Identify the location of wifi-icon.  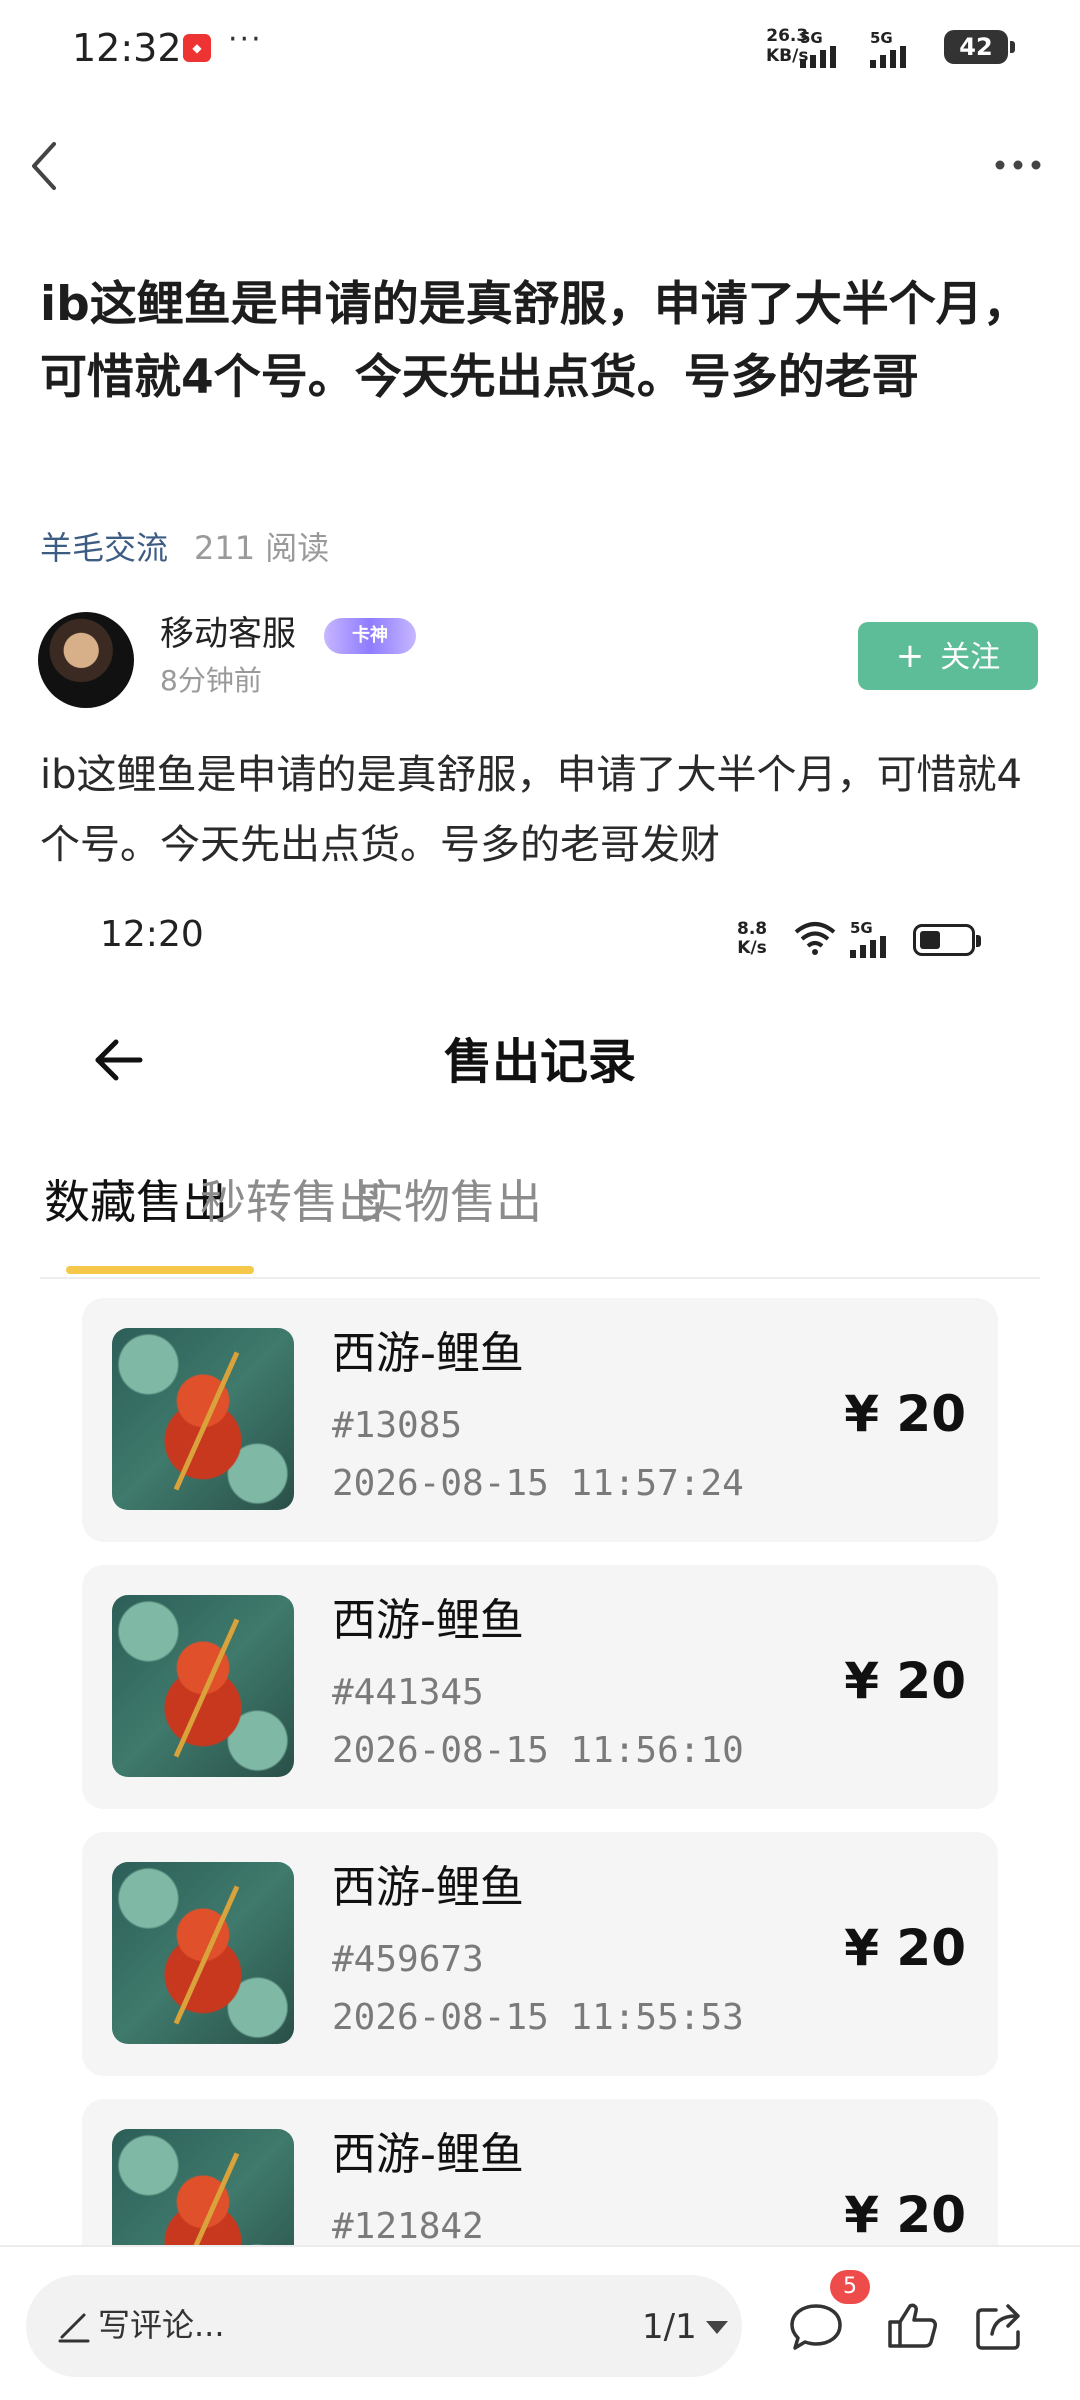
(815, 942).